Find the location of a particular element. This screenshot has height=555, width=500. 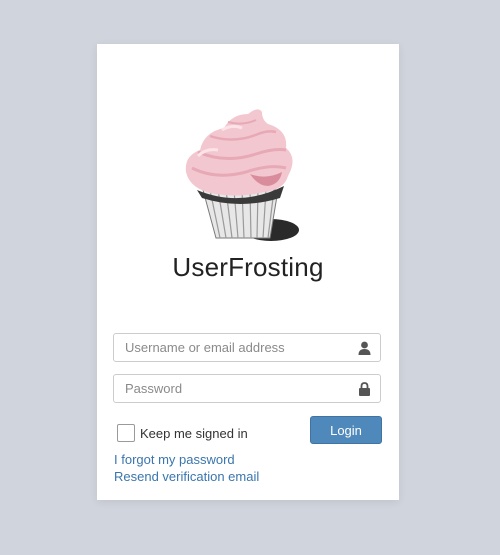

username-field is located at coordinates (247, 347).